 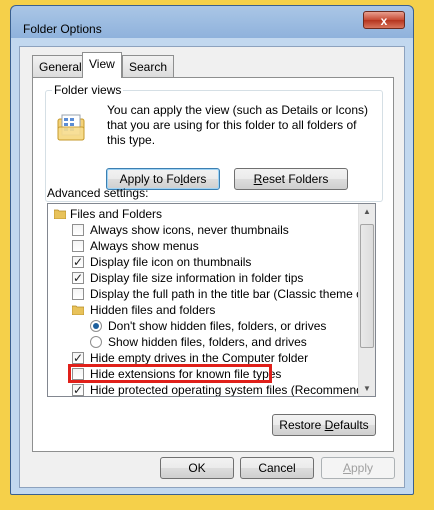 I want to click on apply-to-folders-label-a: Apply to Fo, so click(x=150, y=179).